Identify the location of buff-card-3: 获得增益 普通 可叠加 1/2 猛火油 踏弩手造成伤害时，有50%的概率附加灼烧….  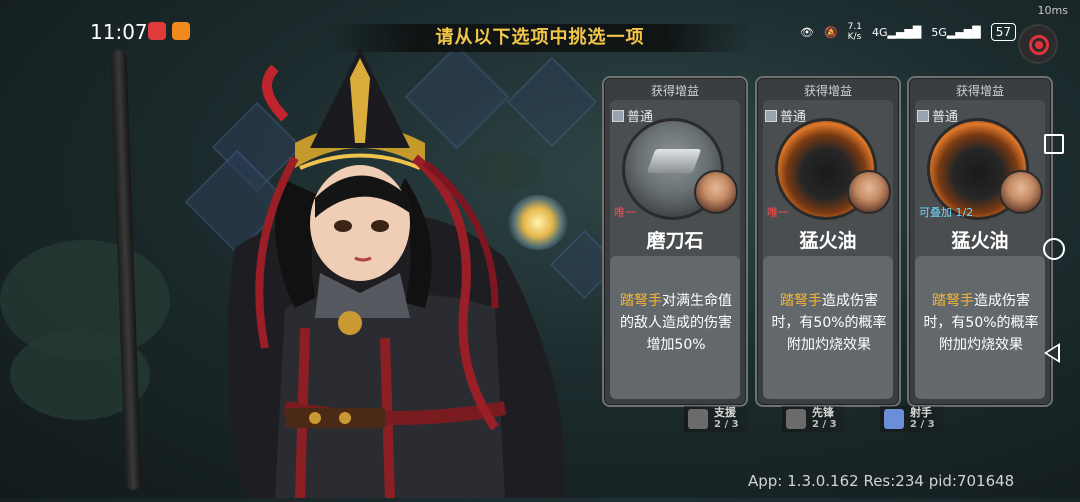
(980, 241).